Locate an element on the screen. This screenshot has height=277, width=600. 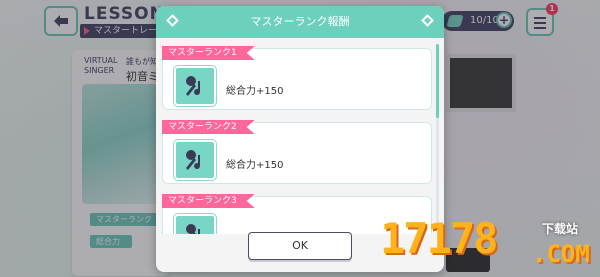
dialog-header: マスターランク報酬 is located at coordinates (300, 22).